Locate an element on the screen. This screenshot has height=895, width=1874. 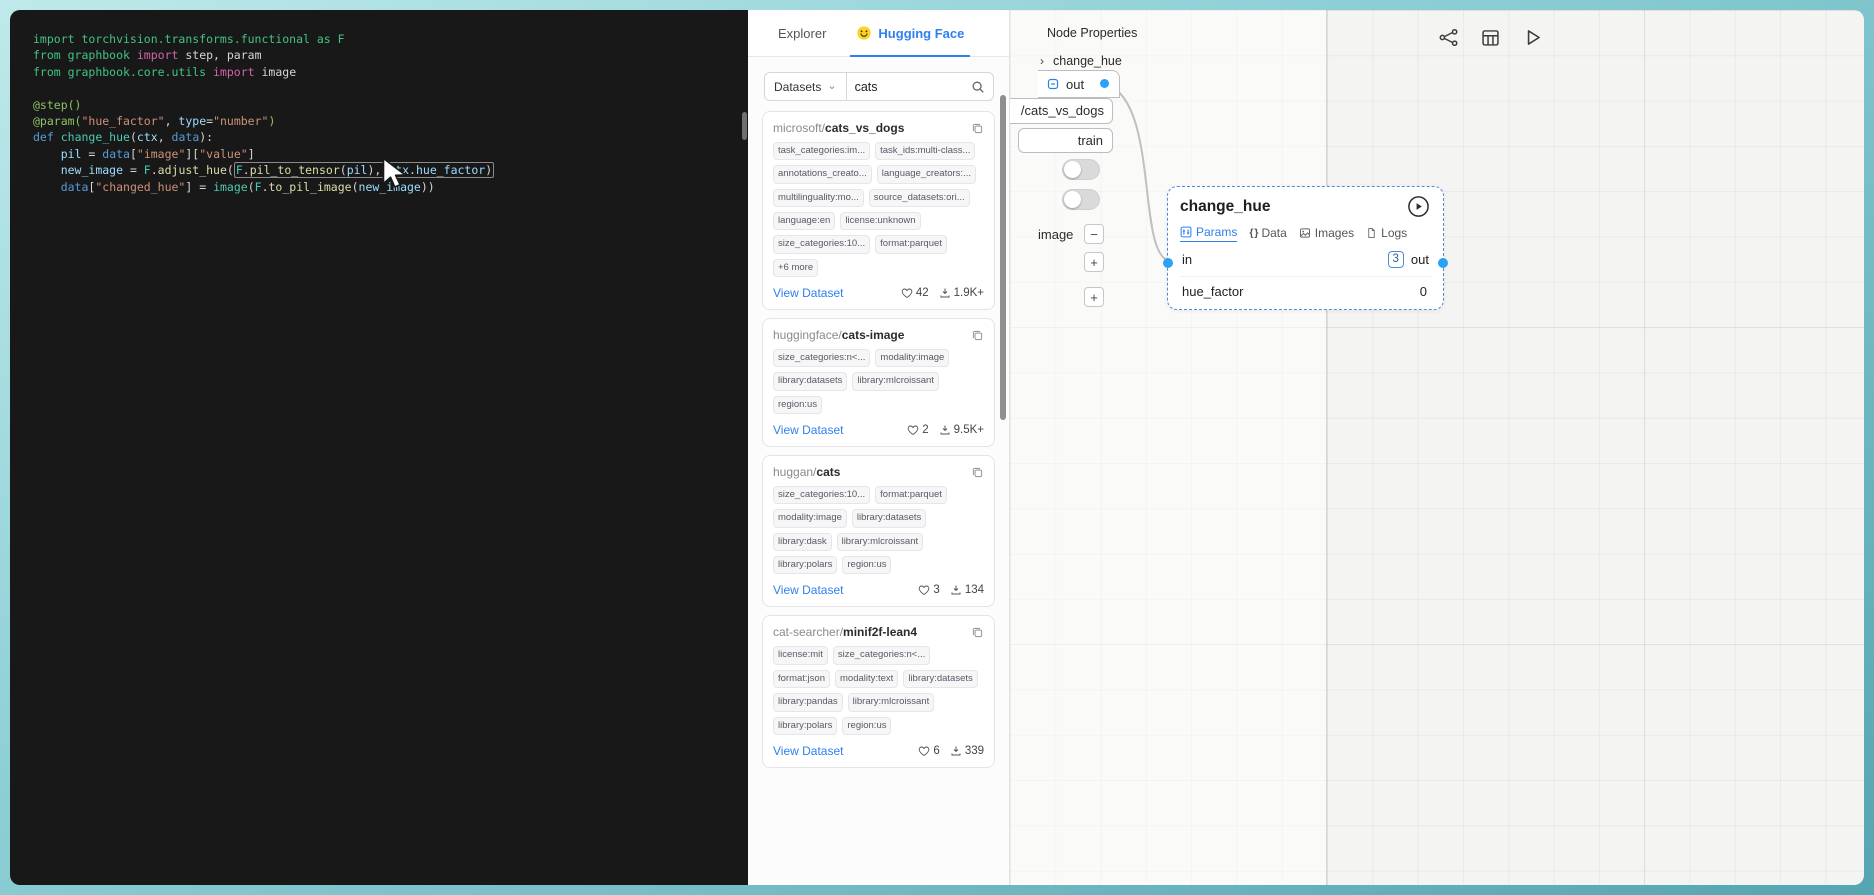
tab-explorer: Explorer is located at coordinates (802, 33).